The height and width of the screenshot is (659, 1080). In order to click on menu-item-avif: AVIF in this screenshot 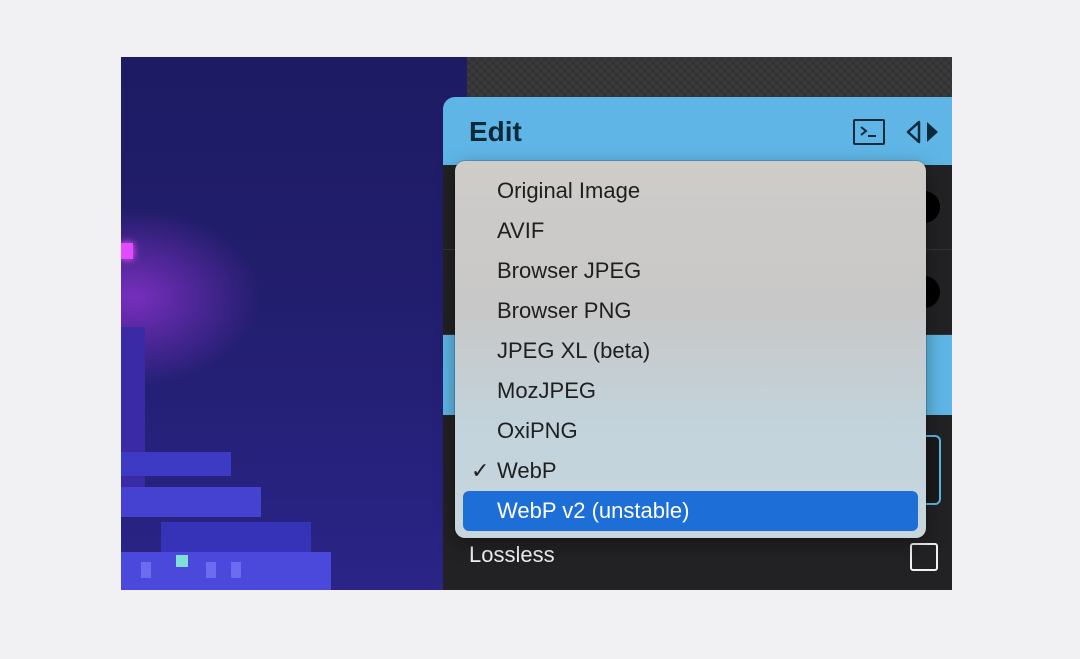, I will do `click(690, 231)`.